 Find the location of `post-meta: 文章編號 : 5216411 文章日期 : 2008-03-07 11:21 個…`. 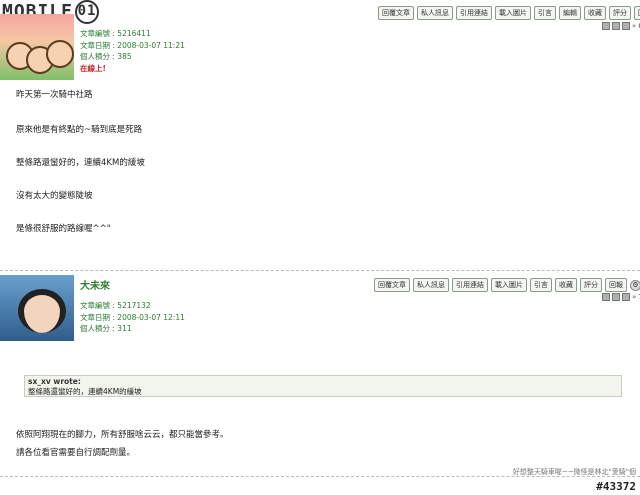

post-meta: 文章編號 : 5216411 文章日期 : 2008-03-07 11:21 個… is located at coordinates (132, 51).